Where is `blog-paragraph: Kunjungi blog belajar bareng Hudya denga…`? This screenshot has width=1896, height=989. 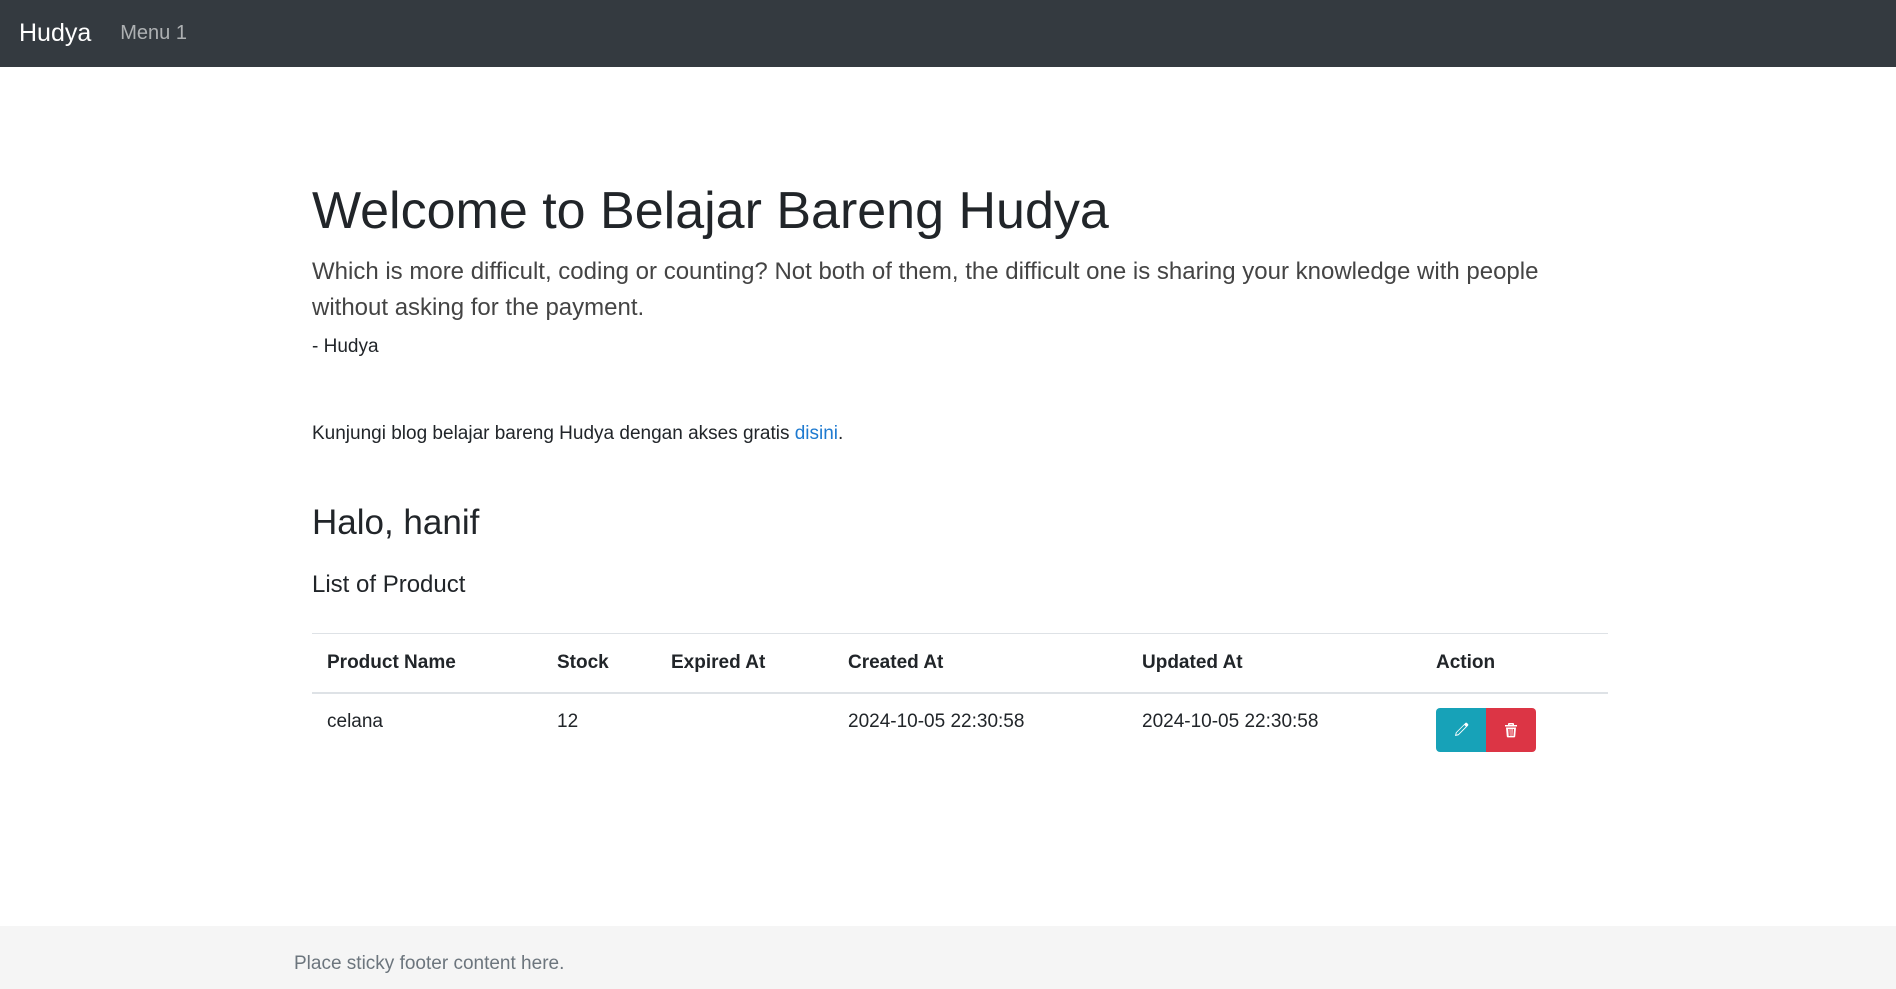
blog-paragraph: Kunjungi blog belajar bareng Hudya denga… is located at coordinates (577, 434).